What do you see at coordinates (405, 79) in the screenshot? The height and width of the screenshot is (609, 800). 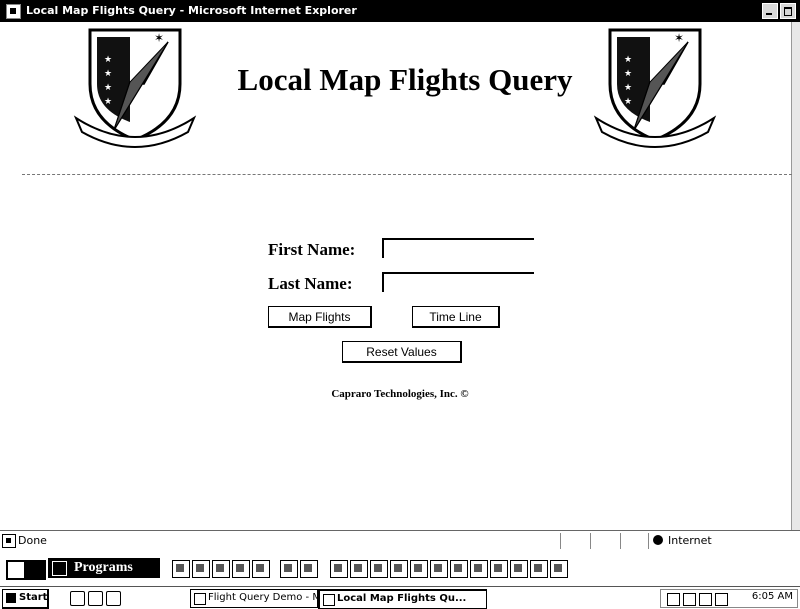 I see `page-title: Local Map Flights Query` at bounding box center [405, 79].